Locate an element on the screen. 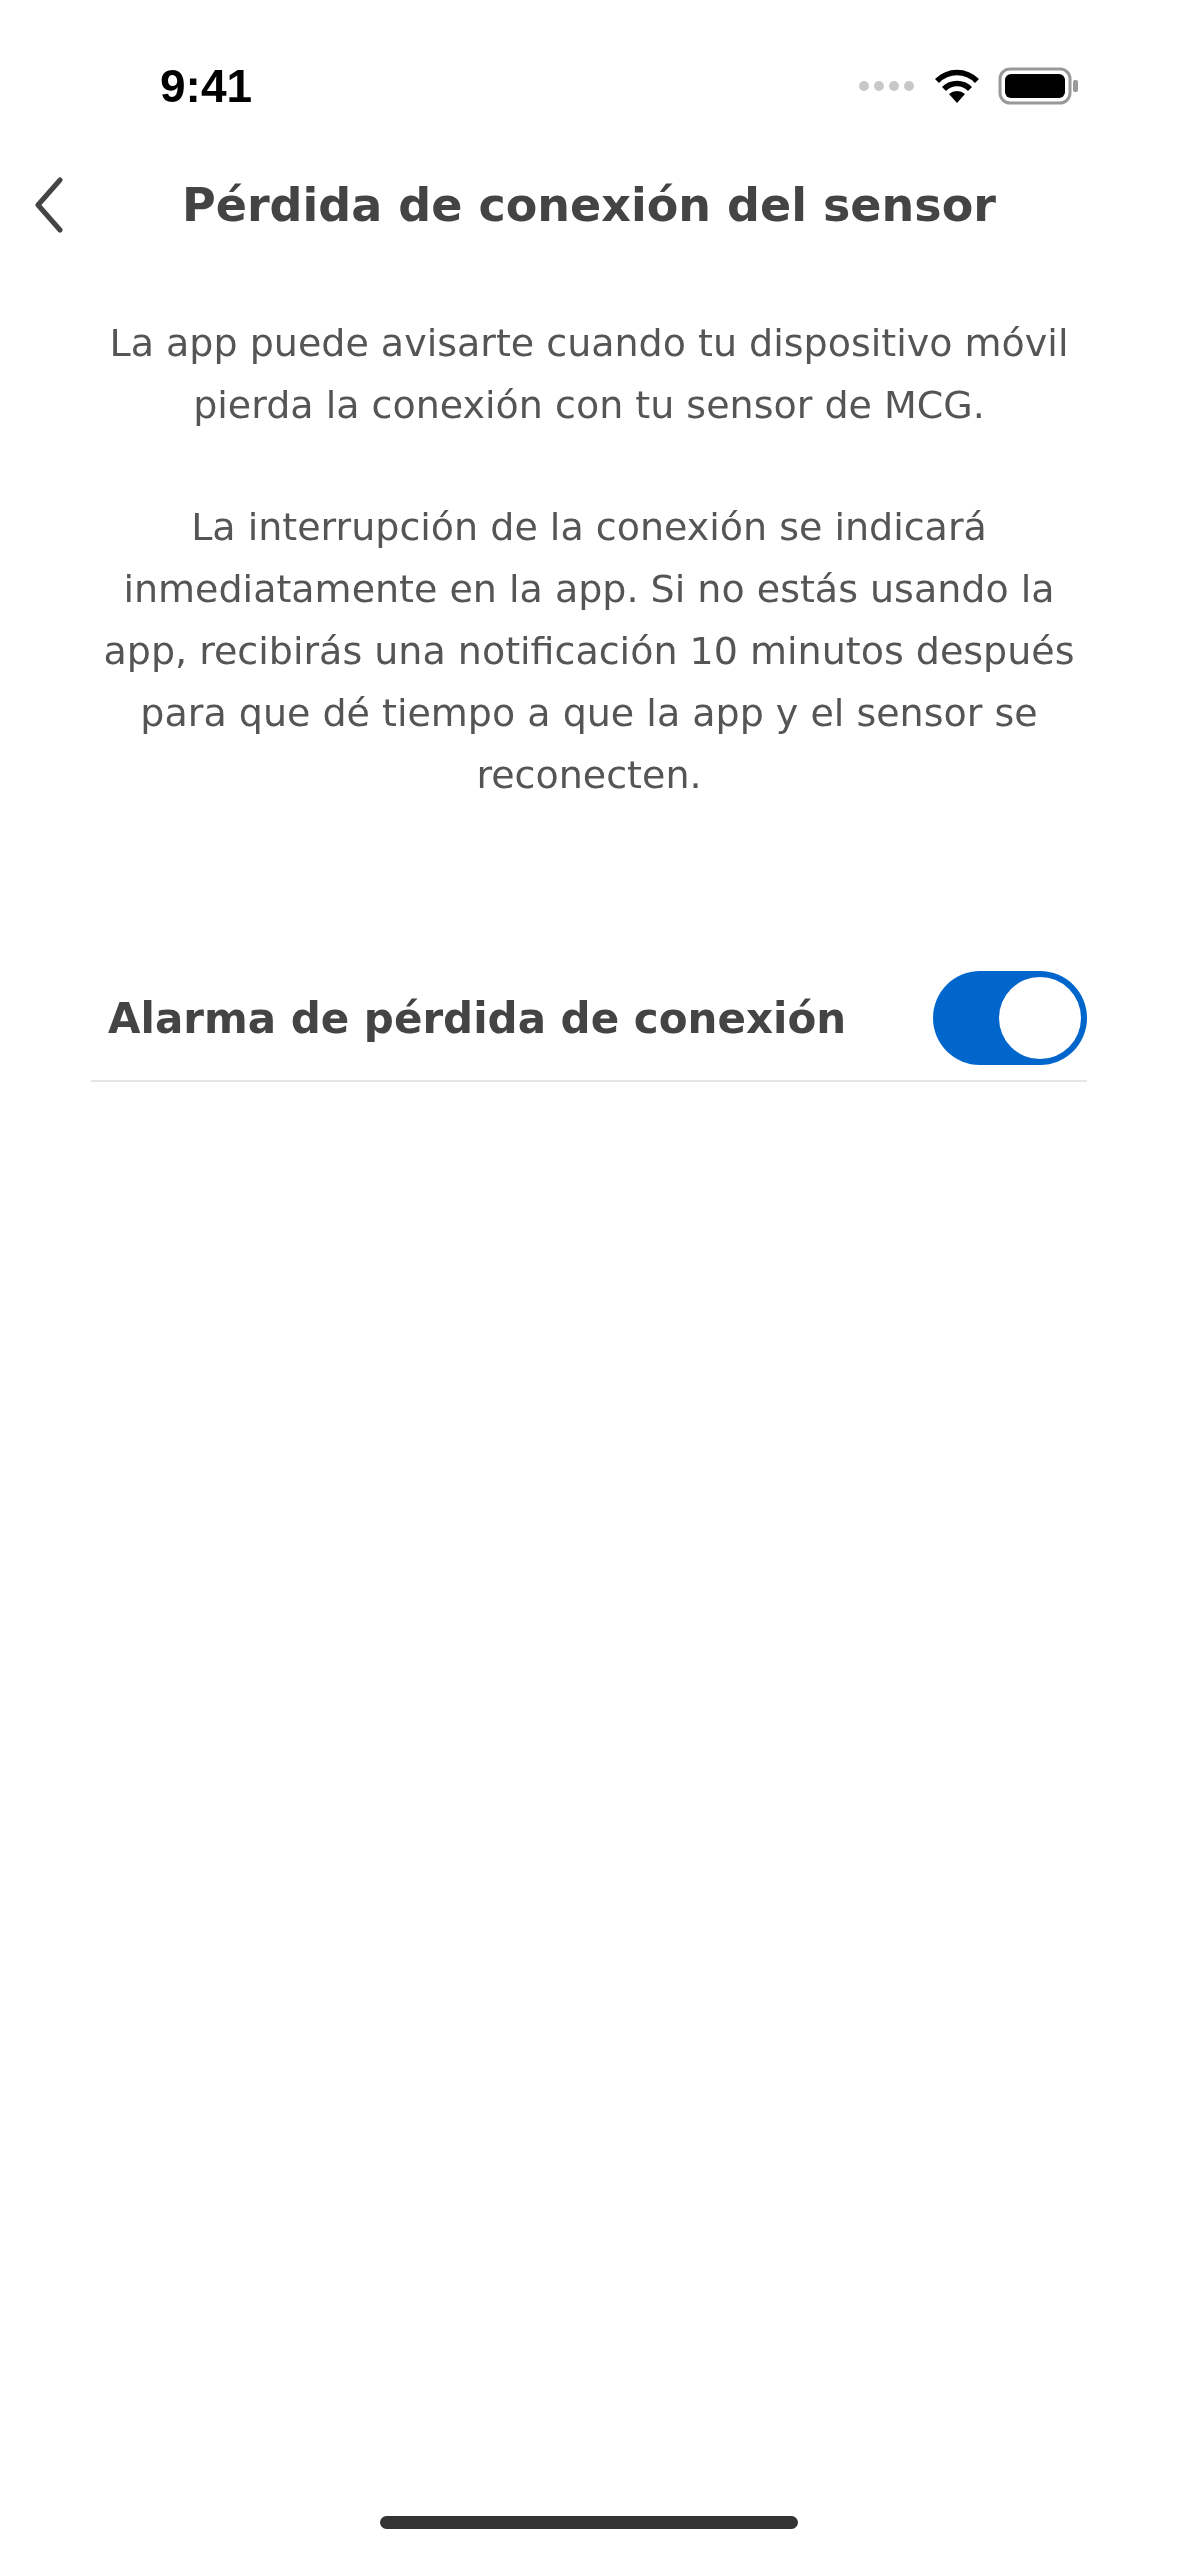 The image size is (1178, 2556). back-icon is located at coordinates (49, 205).